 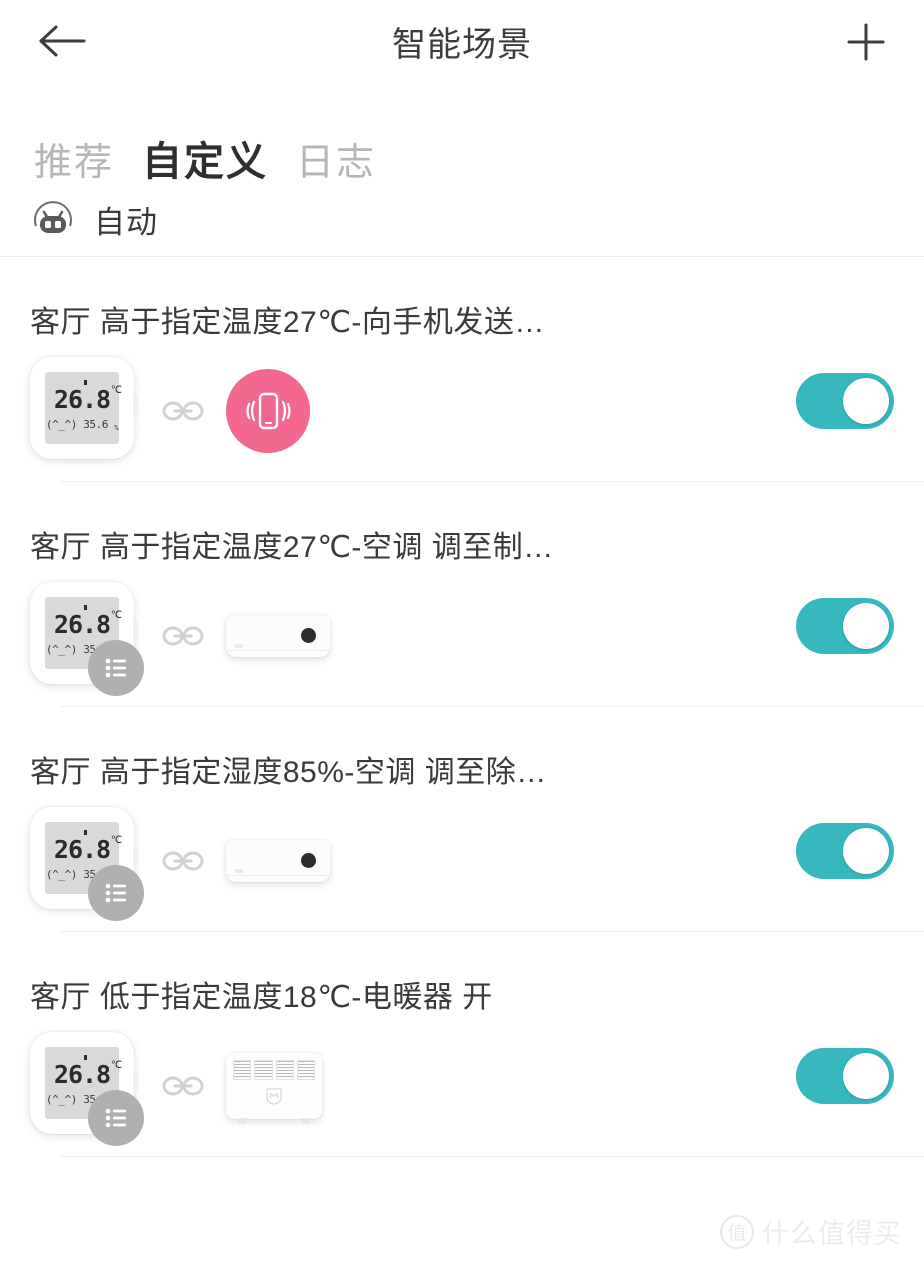 I want to click on page-title: 智能场景, so click(x=462, y=44).